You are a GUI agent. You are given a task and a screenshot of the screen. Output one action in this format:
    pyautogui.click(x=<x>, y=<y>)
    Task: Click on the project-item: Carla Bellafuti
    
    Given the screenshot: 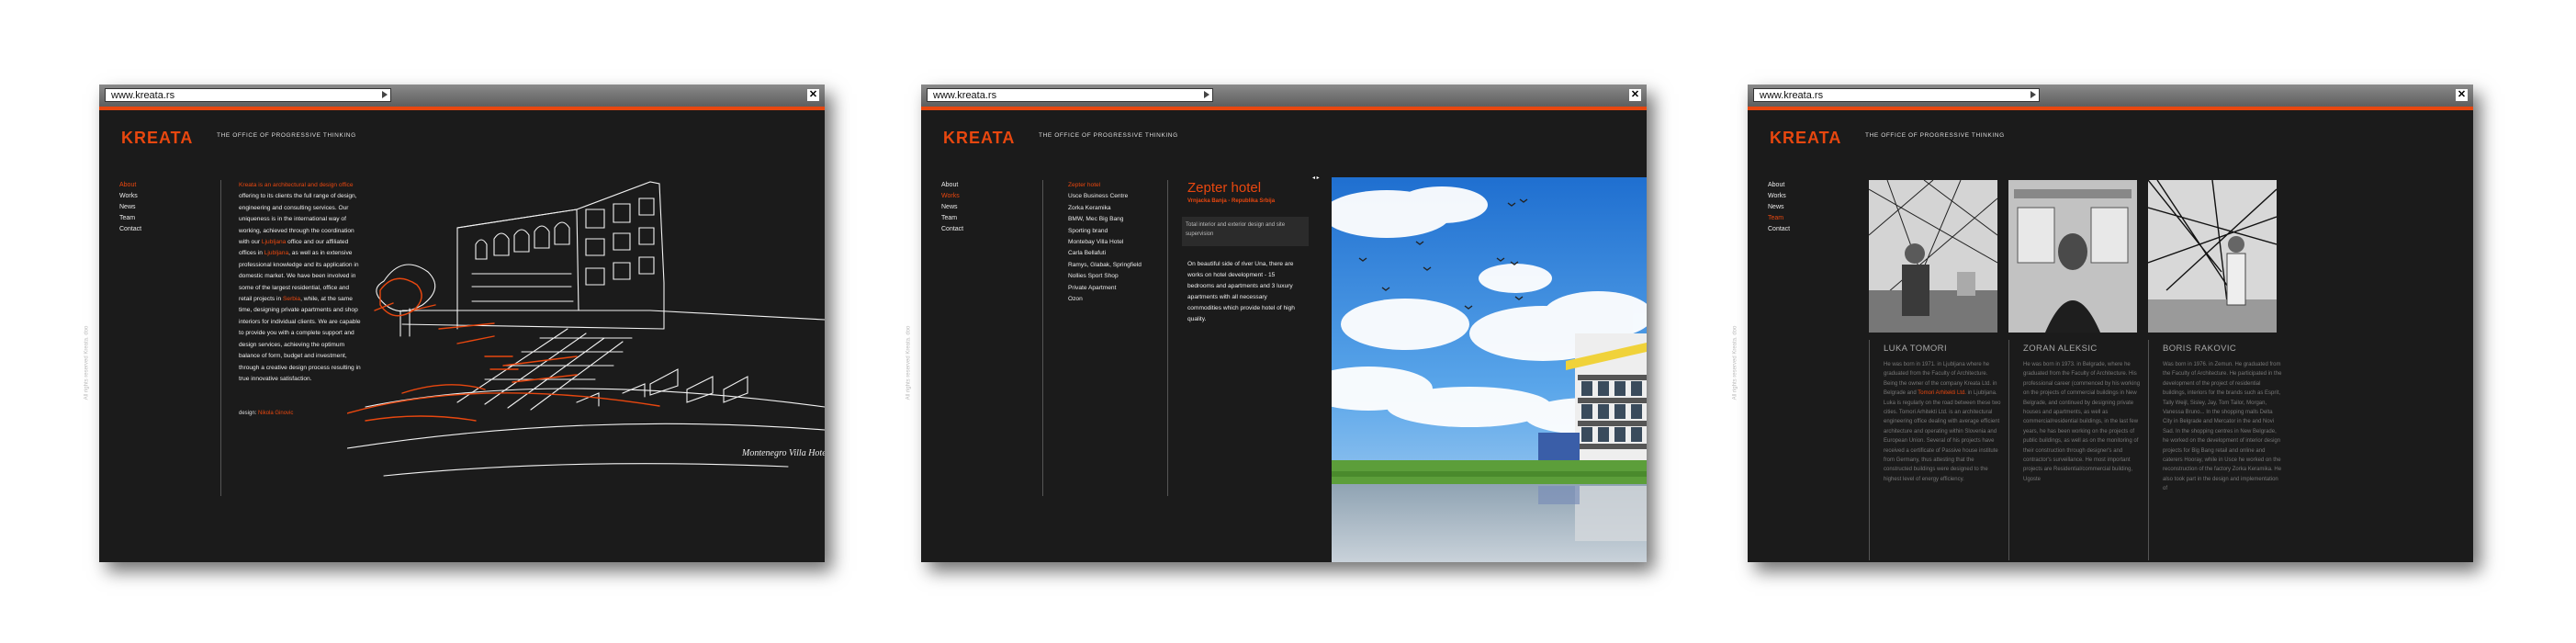 What is the action you would take?
    pyautogui.click(x=1105, y=254)
    